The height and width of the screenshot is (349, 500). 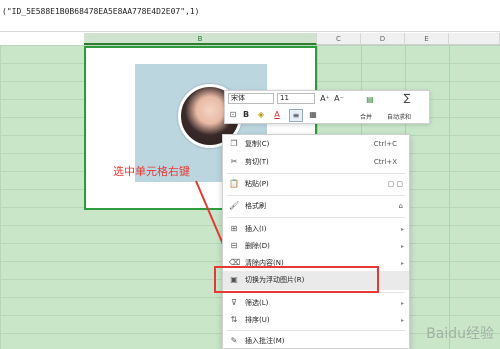 What do you see at coordinates (399, 116) in the screenshot?
I see `autosum-button: 自动求和` at bounding box center [399, 116].